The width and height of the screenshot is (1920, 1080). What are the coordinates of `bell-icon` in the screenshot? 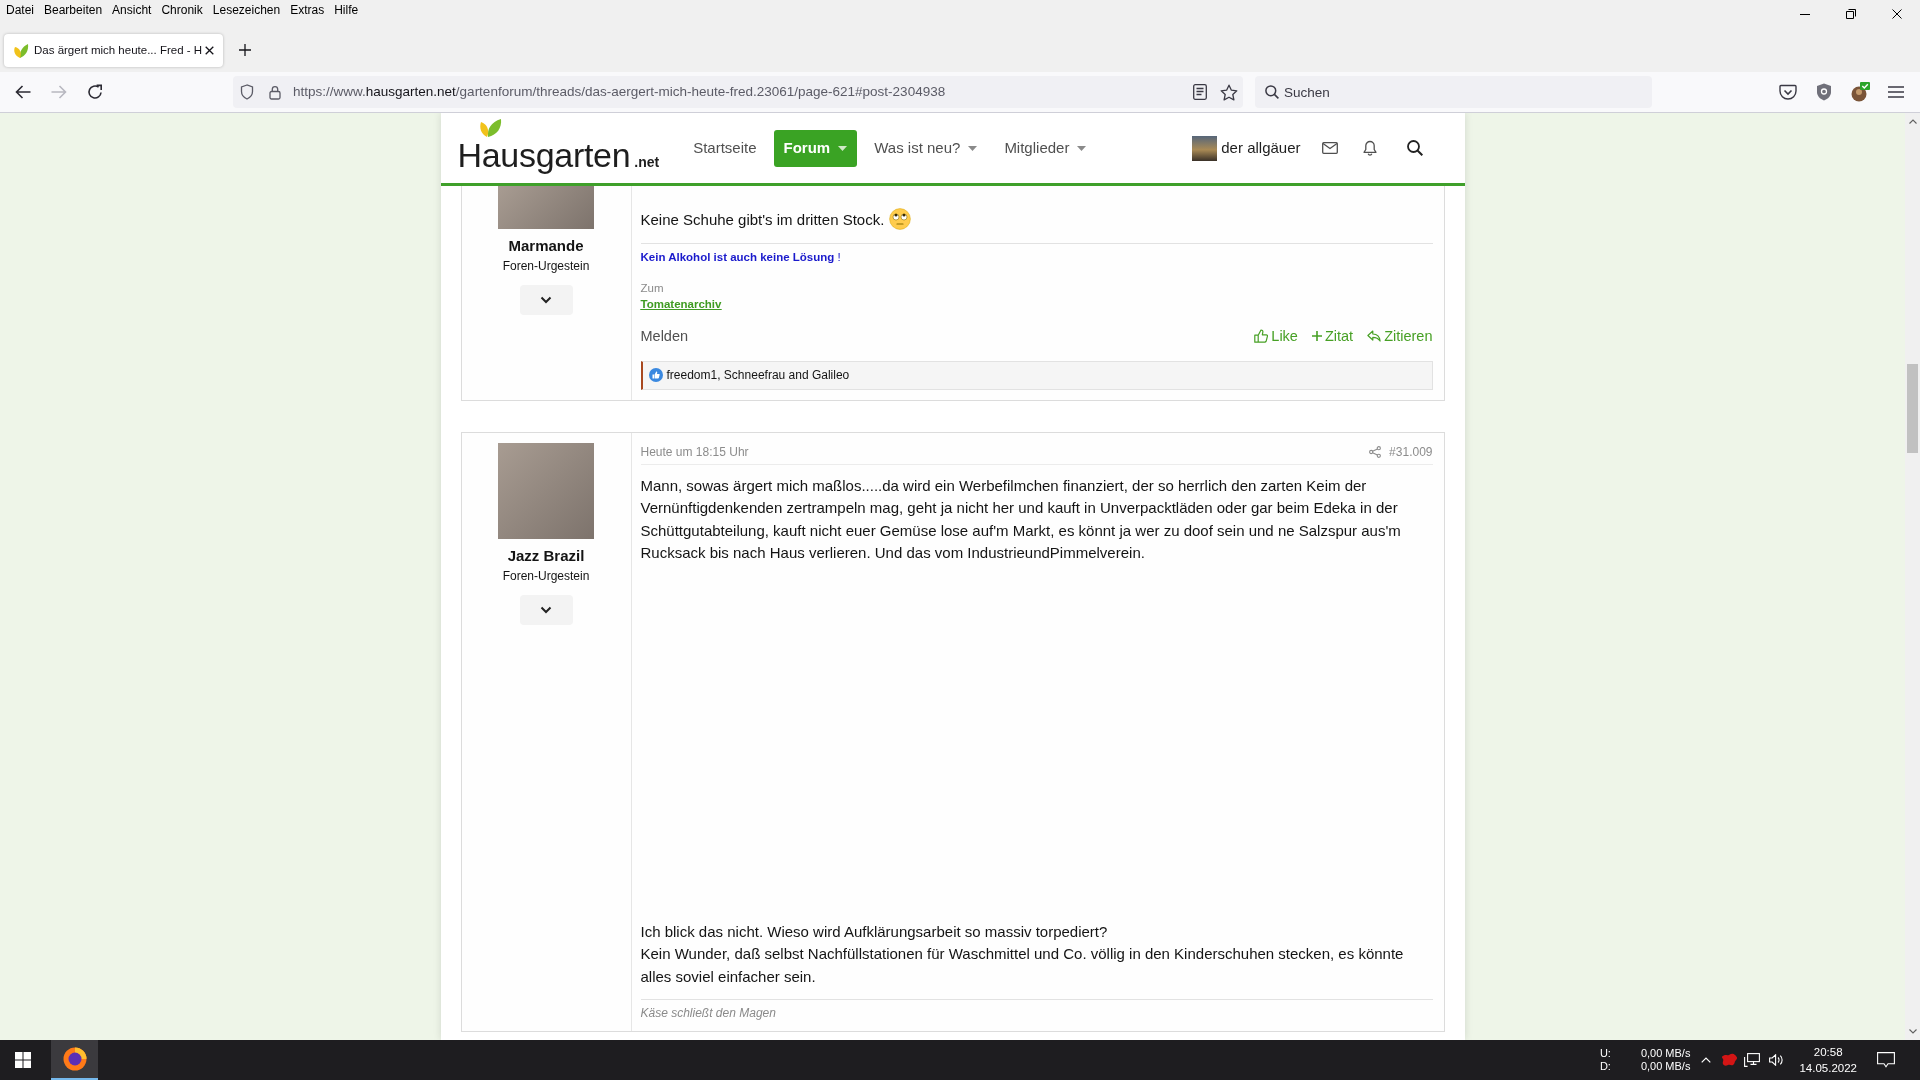 It's located at (1369, 148).